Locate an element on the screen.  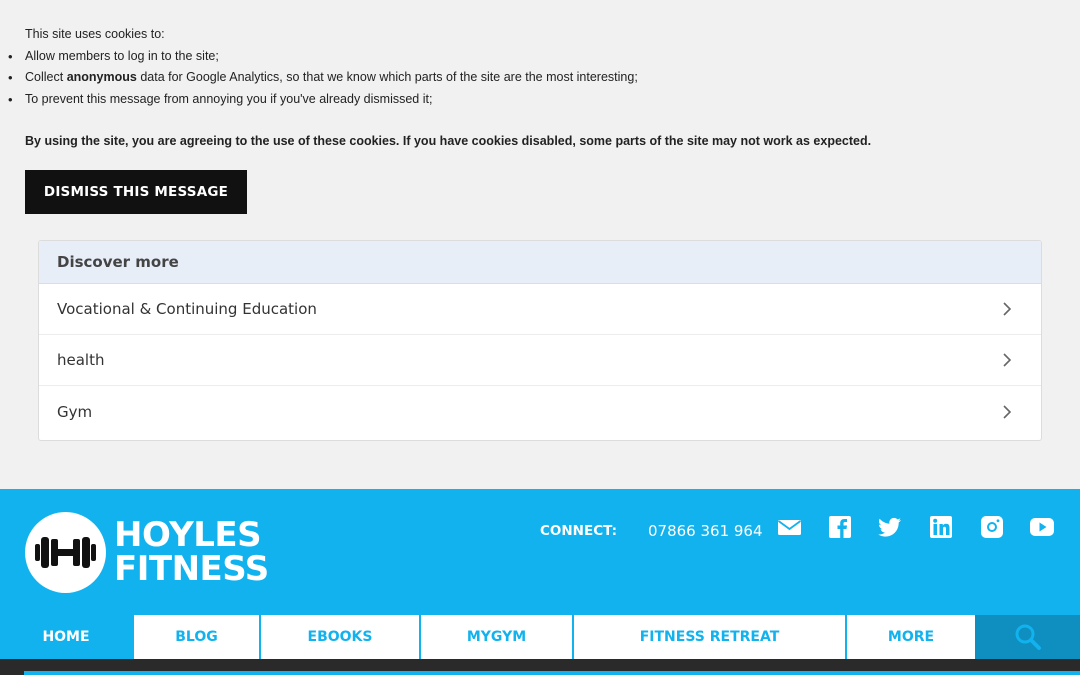
nav-more: MORE is located at coordinates (910, 637).